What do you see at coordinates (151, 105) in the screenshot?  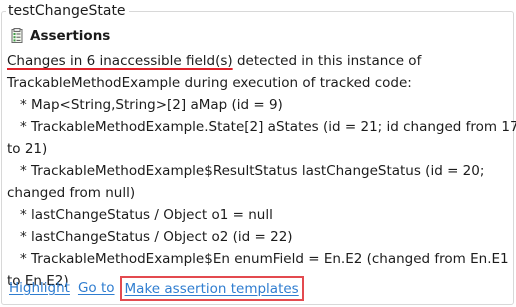 I see `field-change-item: * Map<String,String>[2] aMap (id = 9)` at bounding box center [151, 105].